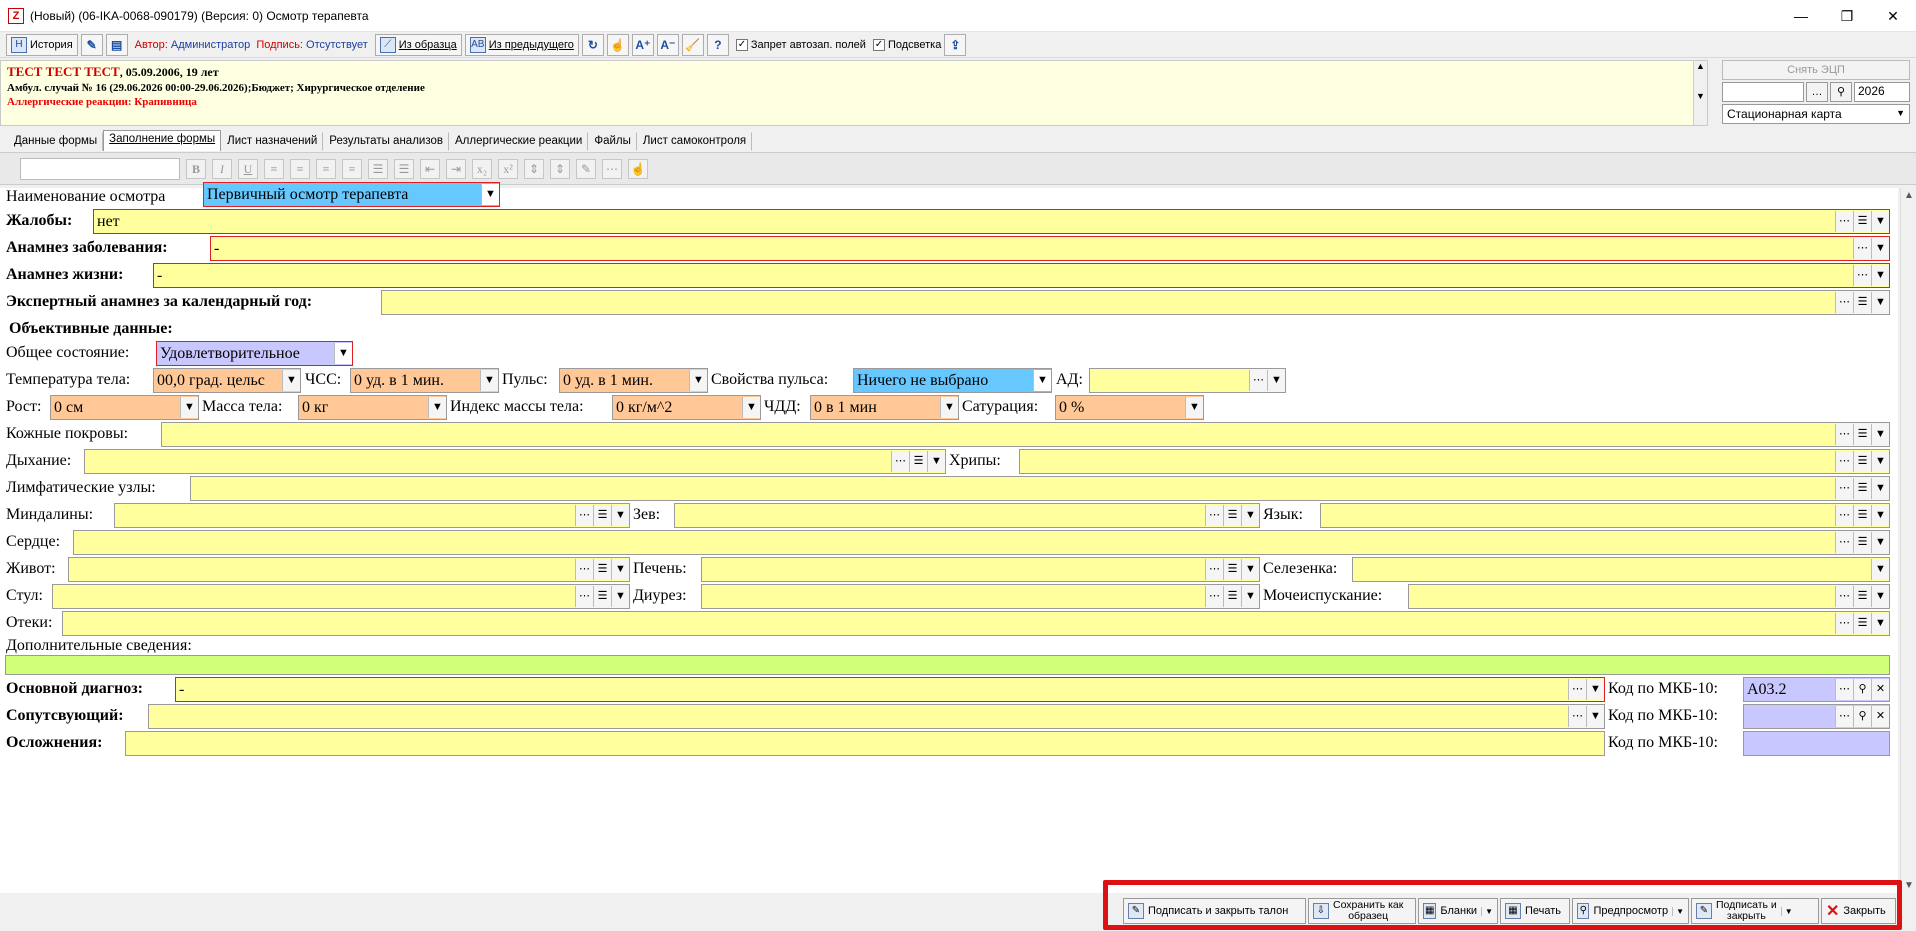 The image size is (1916, 931). I want to click on superscript-icon: x², so click(508, 168).